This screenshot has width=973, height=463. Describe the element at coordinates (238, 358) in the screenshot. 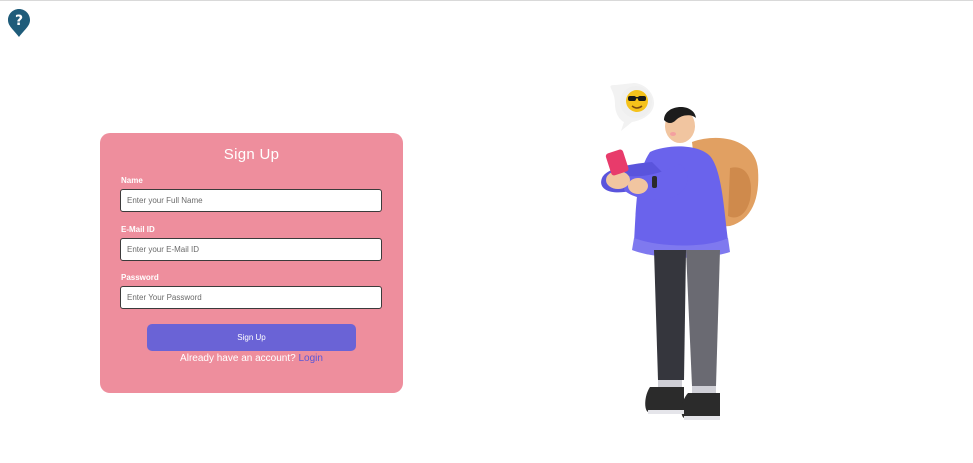

I see `account-prompt-text: Already have an account?` at that location.